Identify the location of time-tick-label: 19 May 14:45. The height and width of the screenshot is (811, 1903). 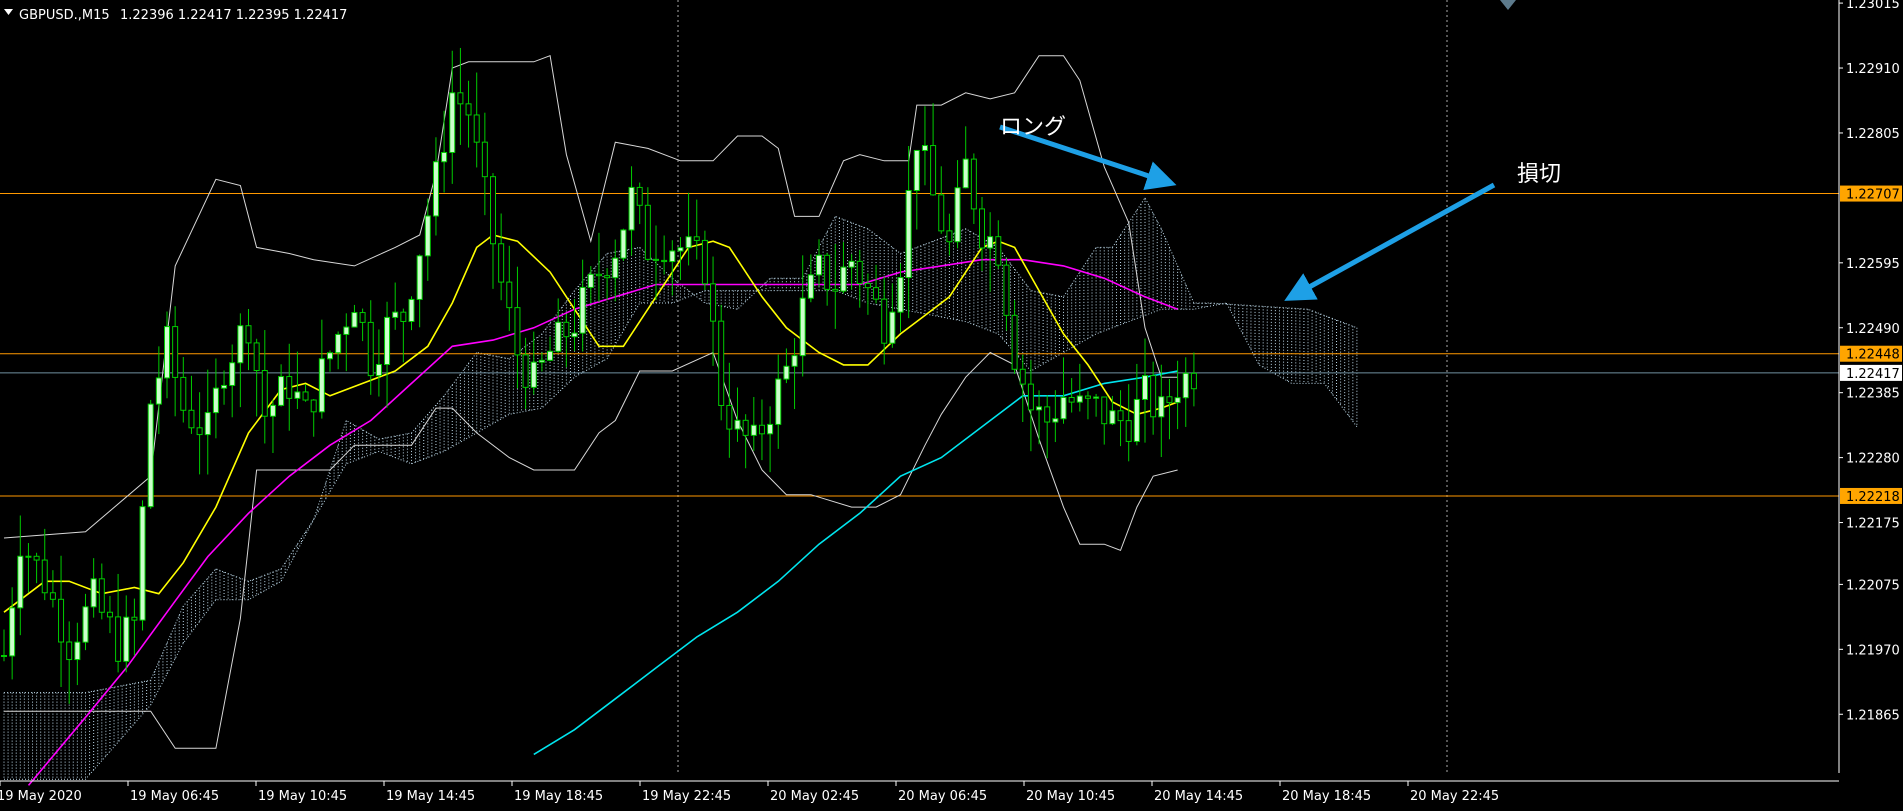
(430, 796).